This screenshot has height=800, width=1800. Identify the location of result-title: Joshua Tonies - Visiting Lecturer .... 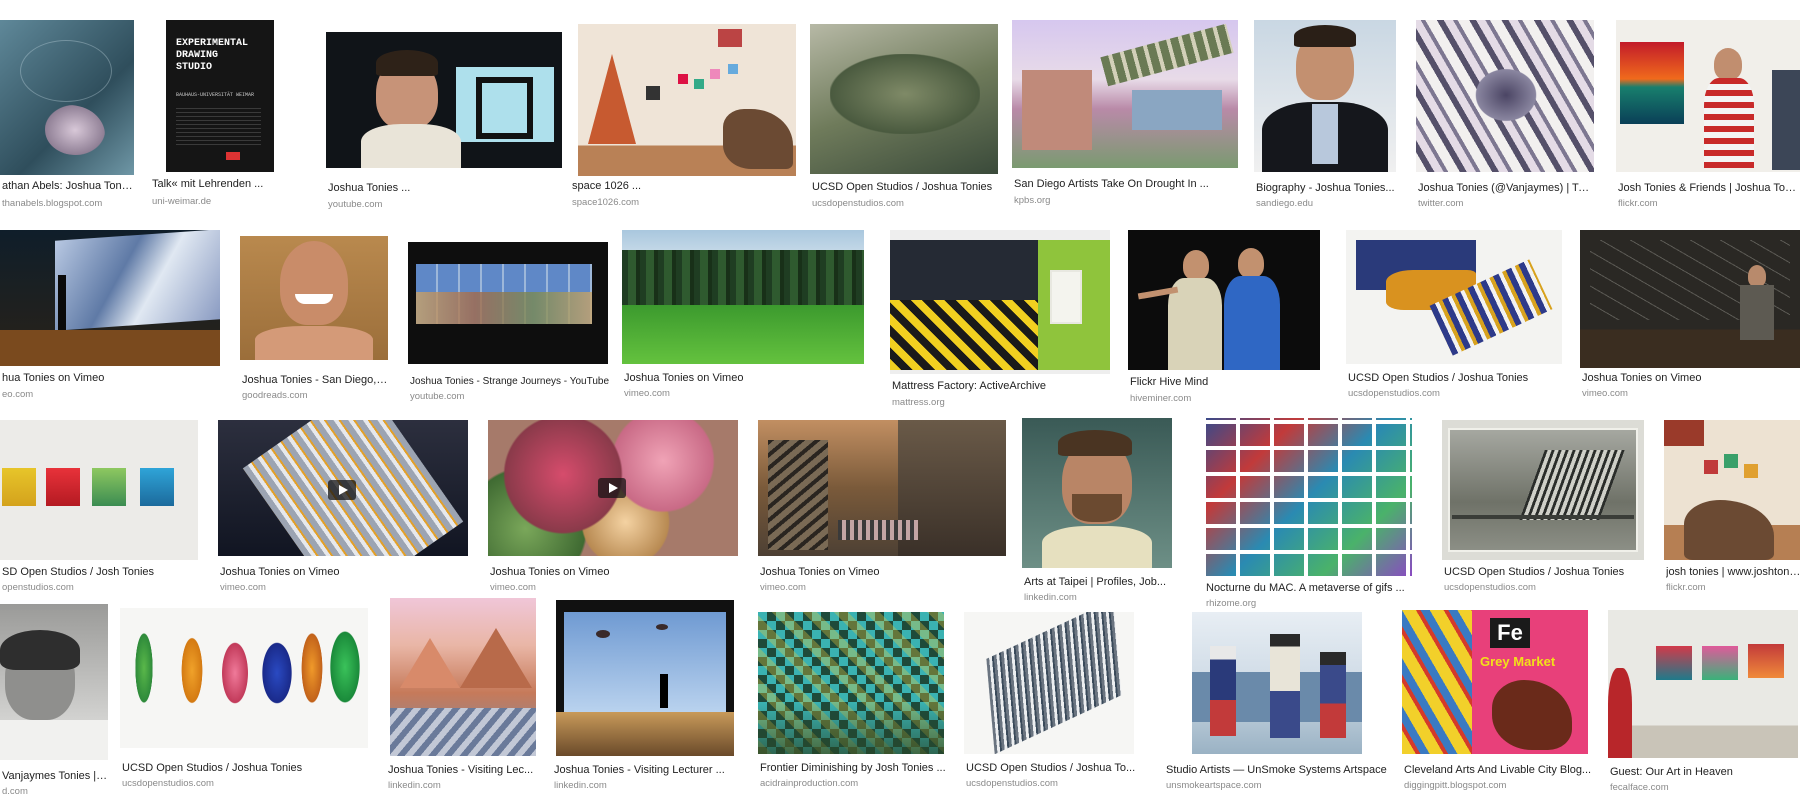
(647, 770).